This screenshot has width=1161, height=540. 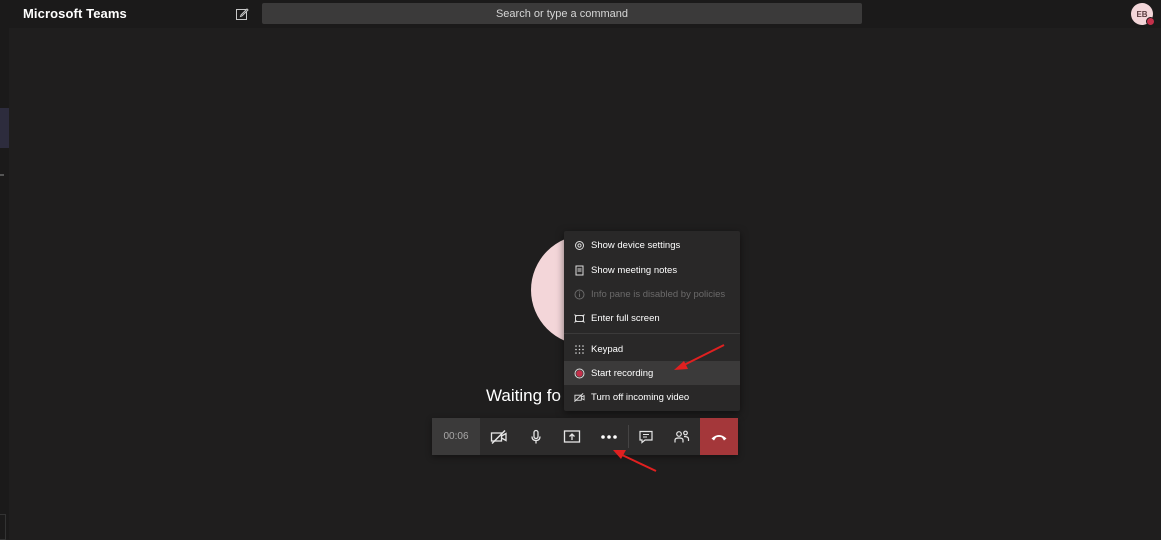 I want to click on show-conversation-button, so click(x=646, y=436).